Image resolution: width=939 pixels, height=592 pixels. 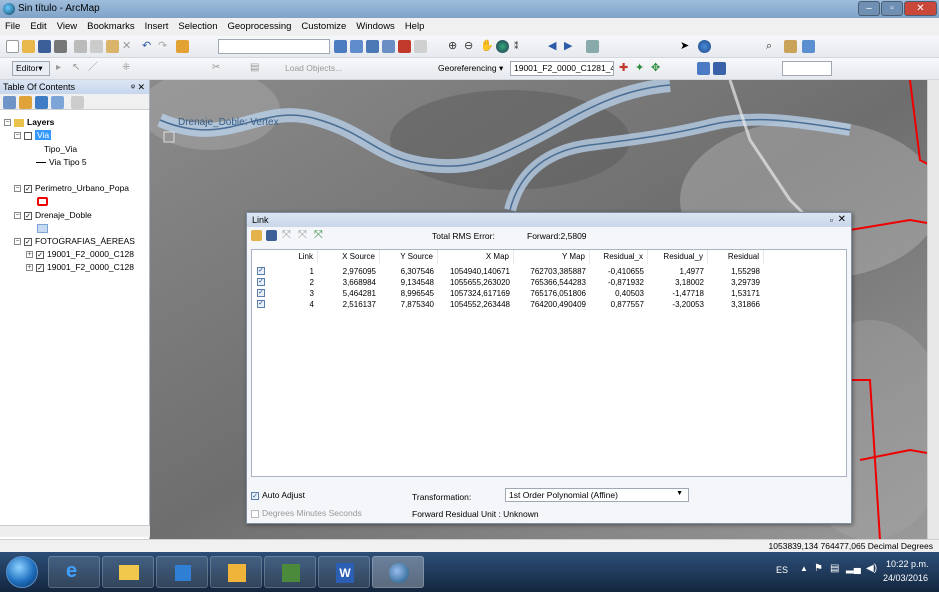 I want to click on visibility-checkbox, so click(x=28, y=135).